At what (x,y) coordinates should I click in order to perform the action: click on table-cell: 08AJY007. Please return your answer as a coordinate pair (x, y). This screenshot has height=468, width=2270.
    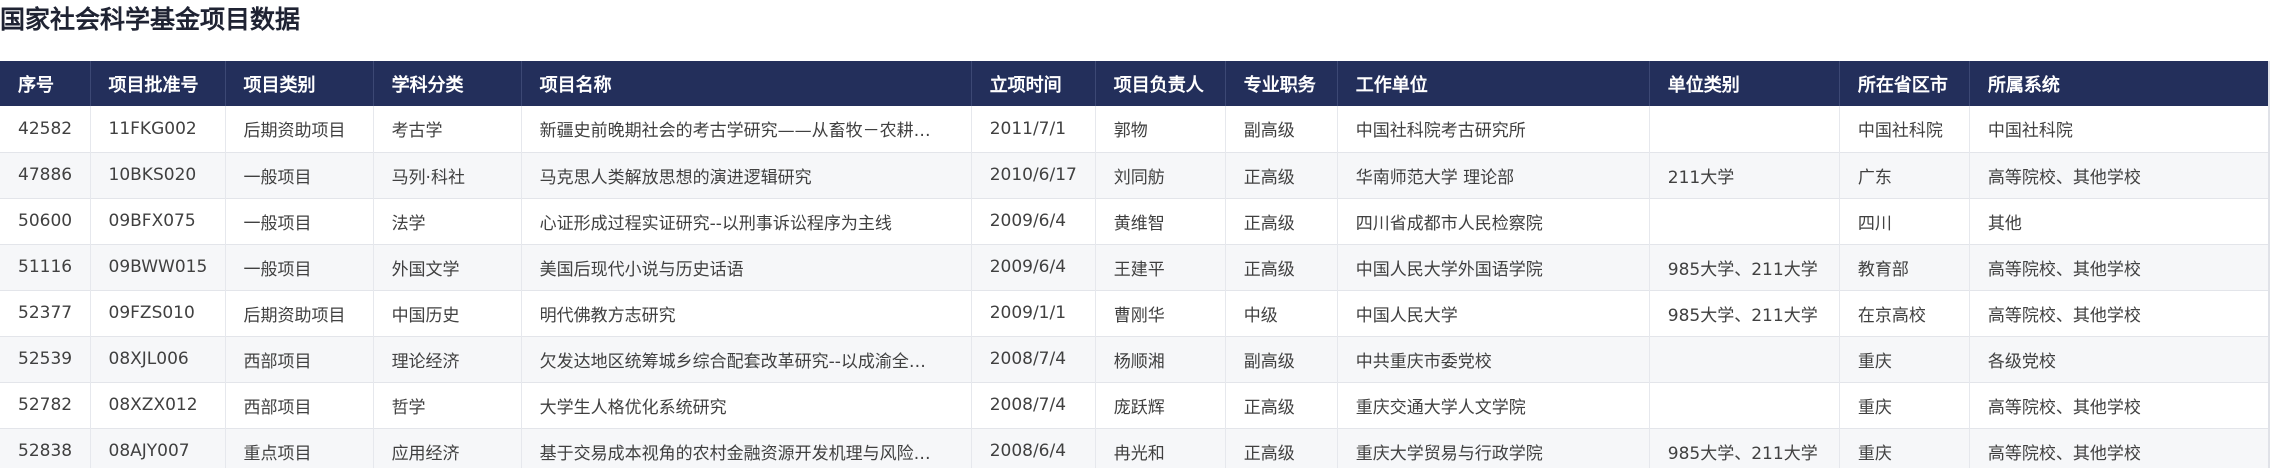
    Looking at the image, I should click on (158, 448).